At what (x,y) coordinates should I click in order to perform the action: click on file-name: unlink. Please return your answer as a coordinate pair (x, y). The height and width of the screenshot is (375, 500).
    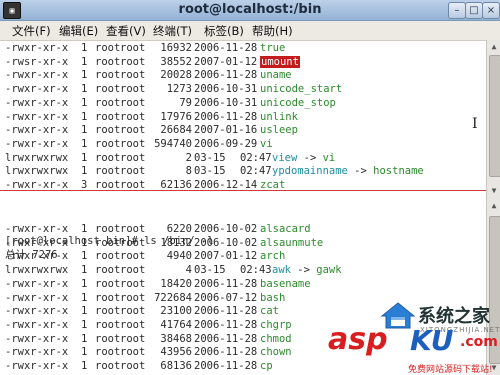
    Looking at the image, I should click on (279, 116).